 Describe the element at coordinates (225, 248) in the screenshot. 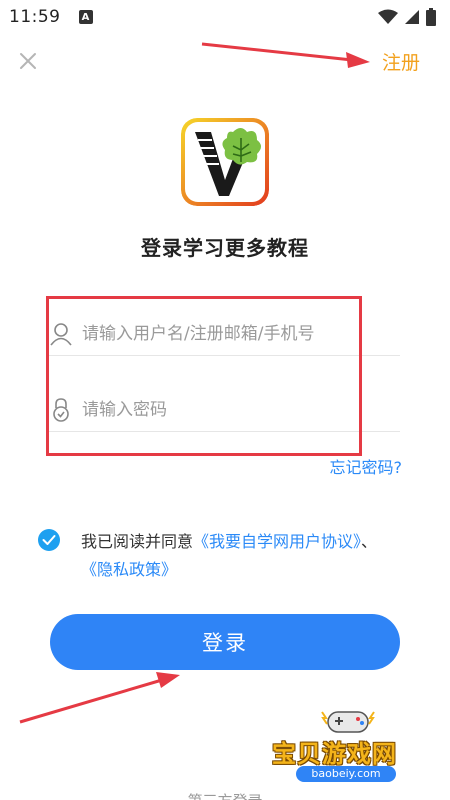

I see `page-title: 登录学习更多教程` at that location.